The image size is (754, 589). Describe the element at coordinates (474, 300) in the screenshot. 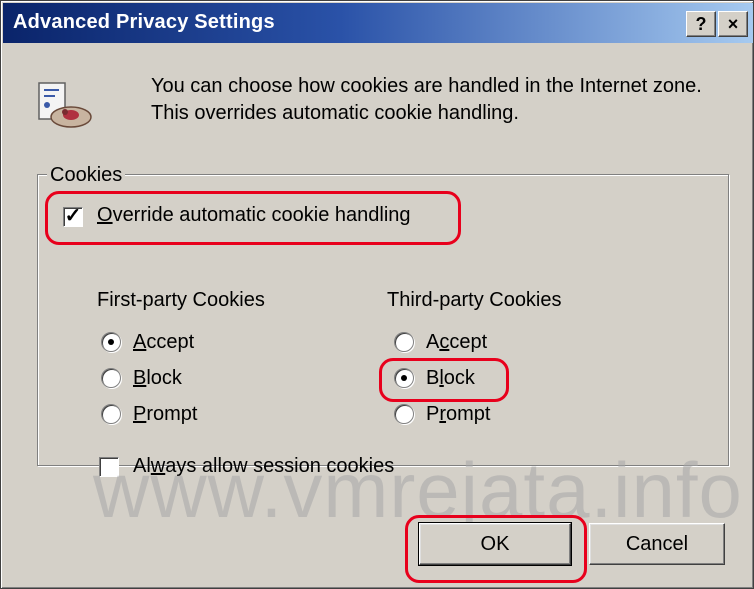

I see `third-party-heading: Third-party Cookies` at that location.